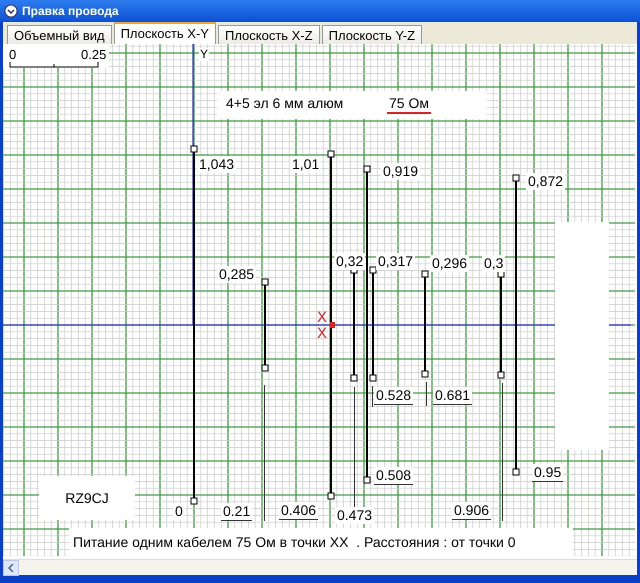 The width and height of the screenshot is (640, 583). What do you see at coordinates (59, 34) in the screenshot?
I see `tab: Объемный вид` at bounding box center [59, 34].